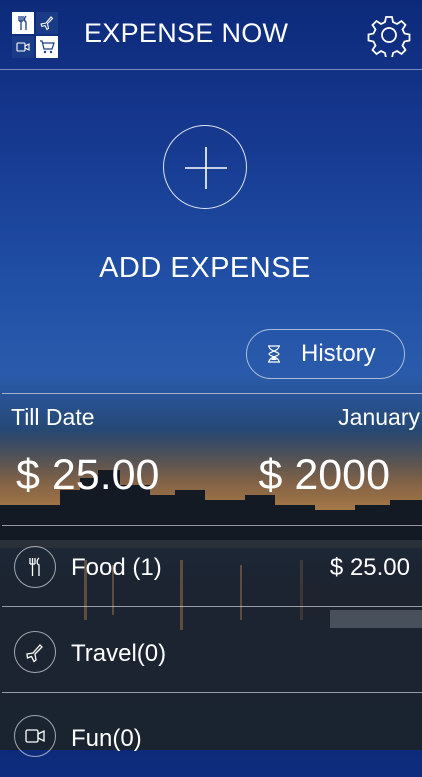 Image resolution: width=422 pixels, height=777 pixels. I want to click on month-label: January, so click(379, 417).